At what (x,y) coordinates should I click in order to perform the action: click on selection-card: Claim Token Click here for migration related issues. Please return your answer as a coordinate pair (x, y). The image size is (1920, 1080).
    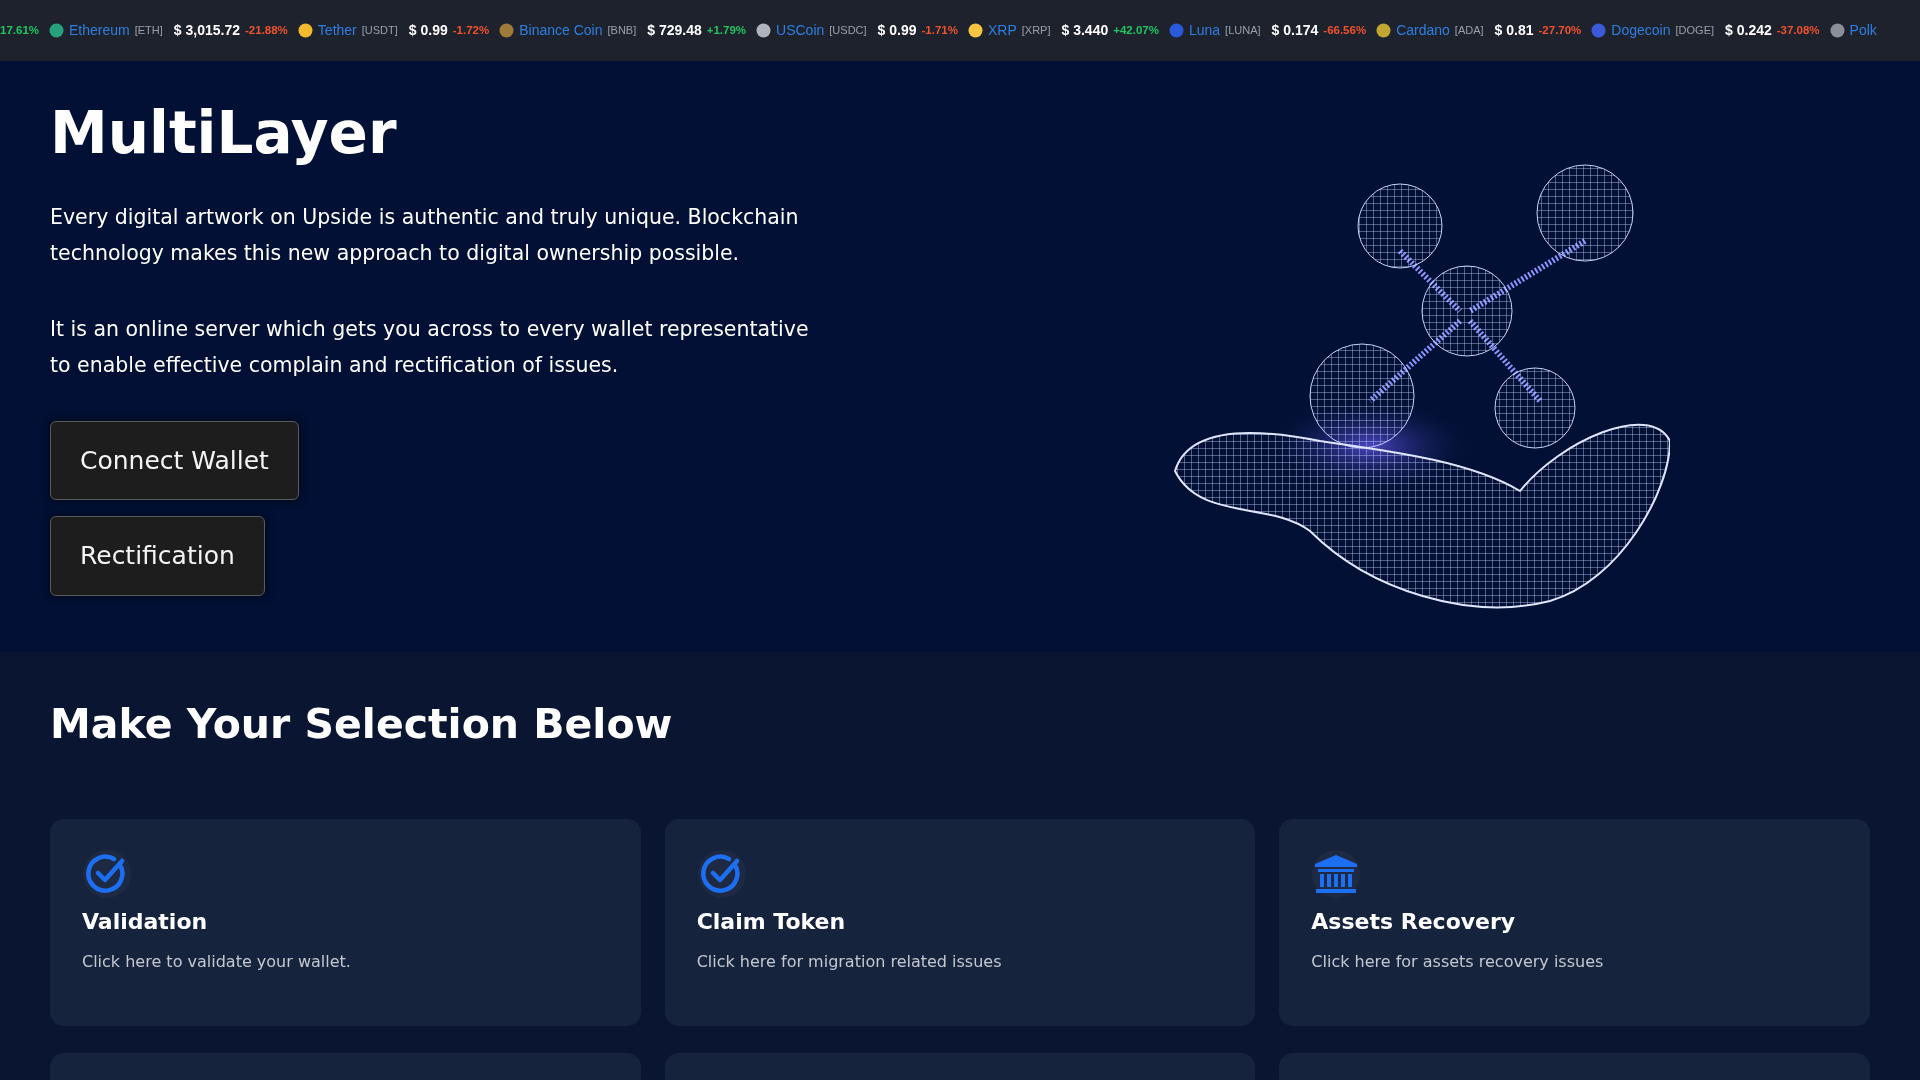
    Looking at the image, I should click on (960, 923).